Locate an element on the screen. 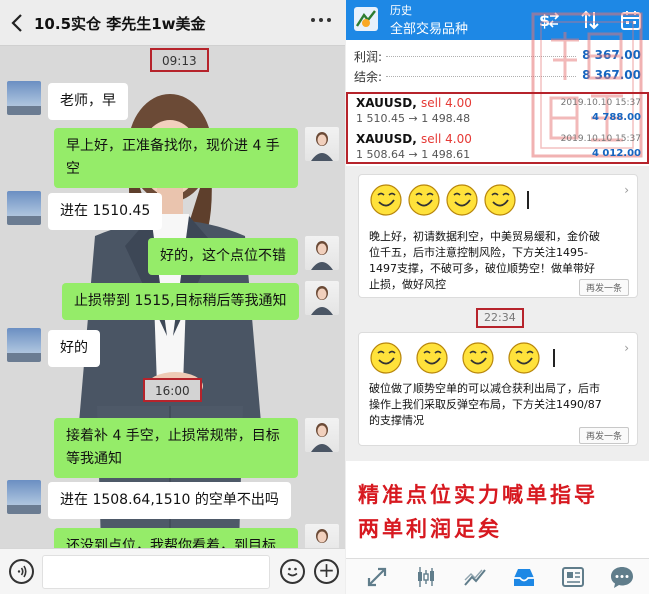 Image resolution: width=649 pixels, height=594 pixels. balance-label: 结余: is located at coordinates (368, 77).